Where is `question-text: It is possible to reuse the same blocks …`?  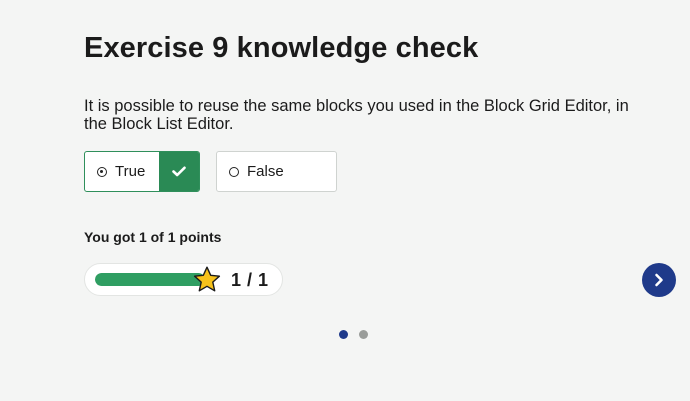
question-text: It is possible to reuse the same blocks … is located at coordinates (356, 115).